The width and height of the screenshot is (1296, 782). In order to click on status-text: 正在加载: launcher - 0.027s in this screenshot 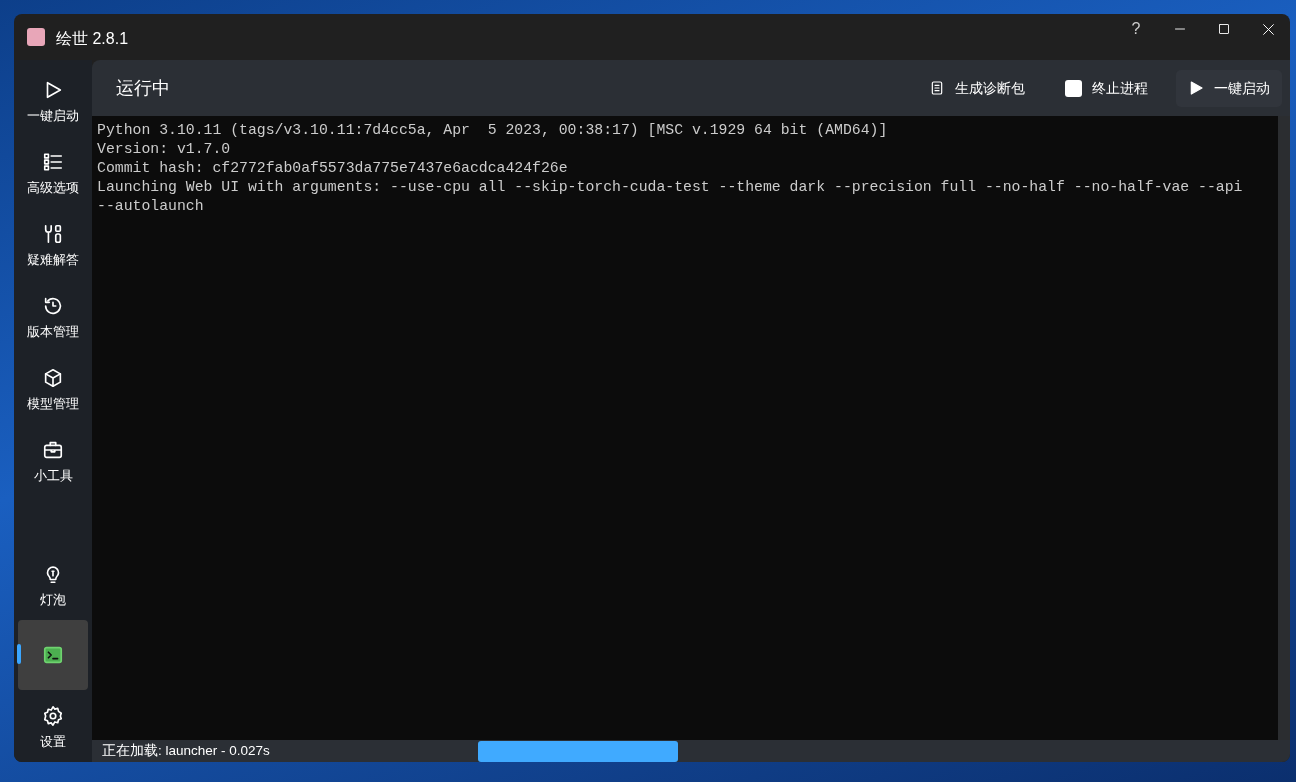, I will do `click(186, 750)`.